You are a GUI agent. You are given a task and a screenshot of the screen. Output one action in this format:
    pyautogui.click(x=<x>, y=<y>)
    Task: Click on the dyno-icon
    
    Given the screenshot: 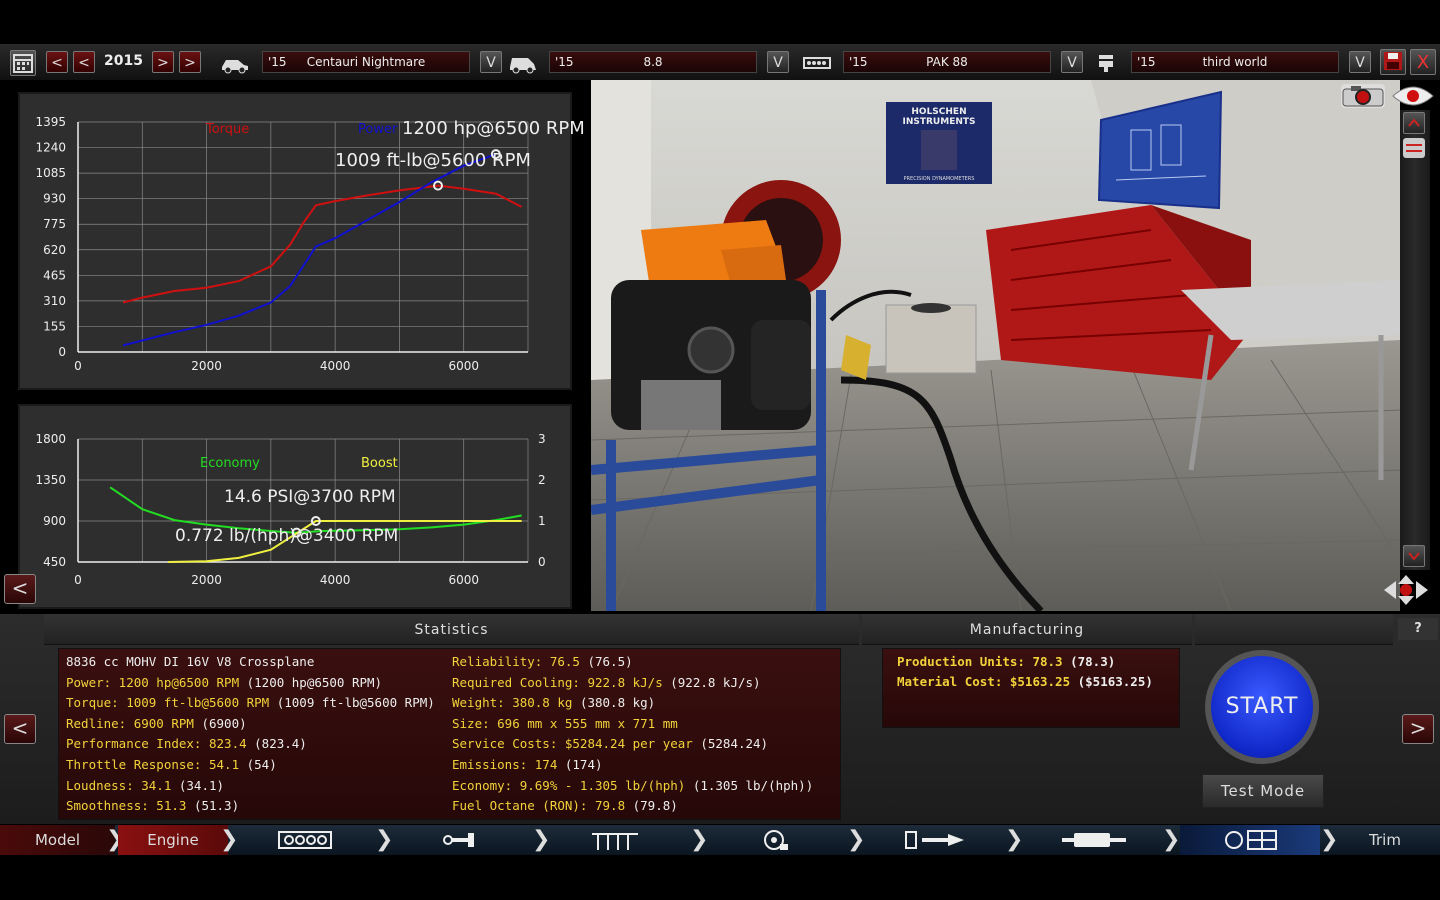 What is the action you would take?
    pyautogui.click(x=1250, y=840)
    